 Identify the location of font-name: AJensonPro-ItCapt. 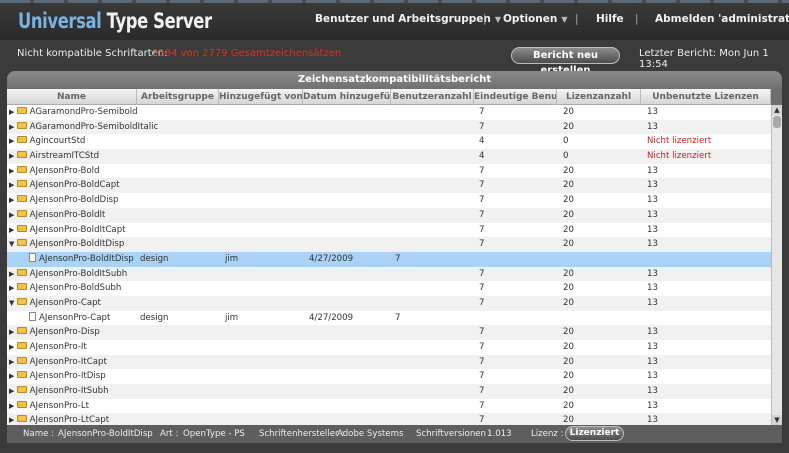
(68, 361).